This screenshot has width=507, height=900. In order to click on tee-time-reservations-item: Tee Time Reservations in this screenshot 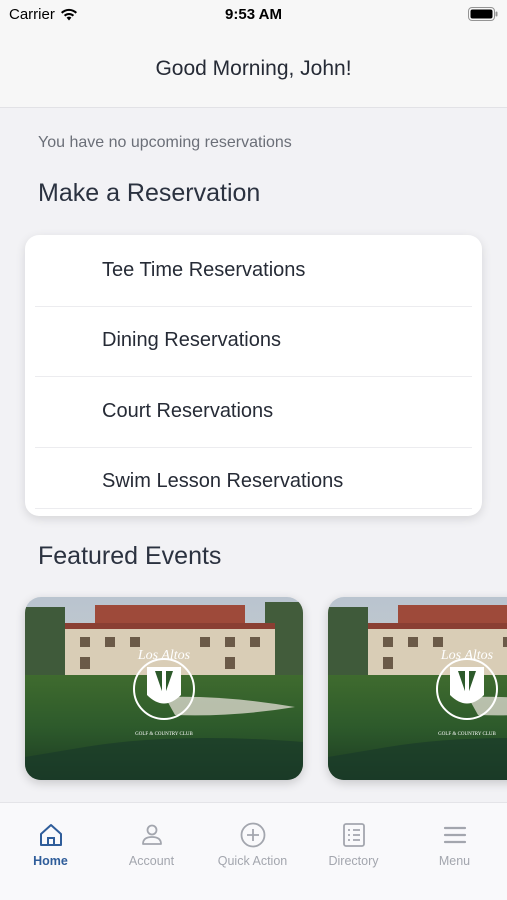, I will do `click(253, 270)`.